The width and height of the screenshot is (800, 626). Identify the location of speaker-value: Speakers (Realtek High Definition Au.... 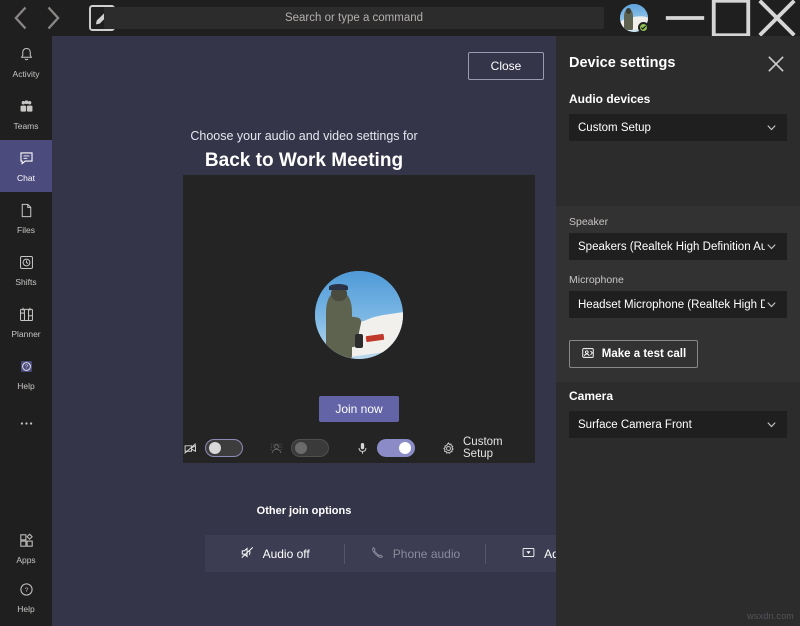
(671, 246).